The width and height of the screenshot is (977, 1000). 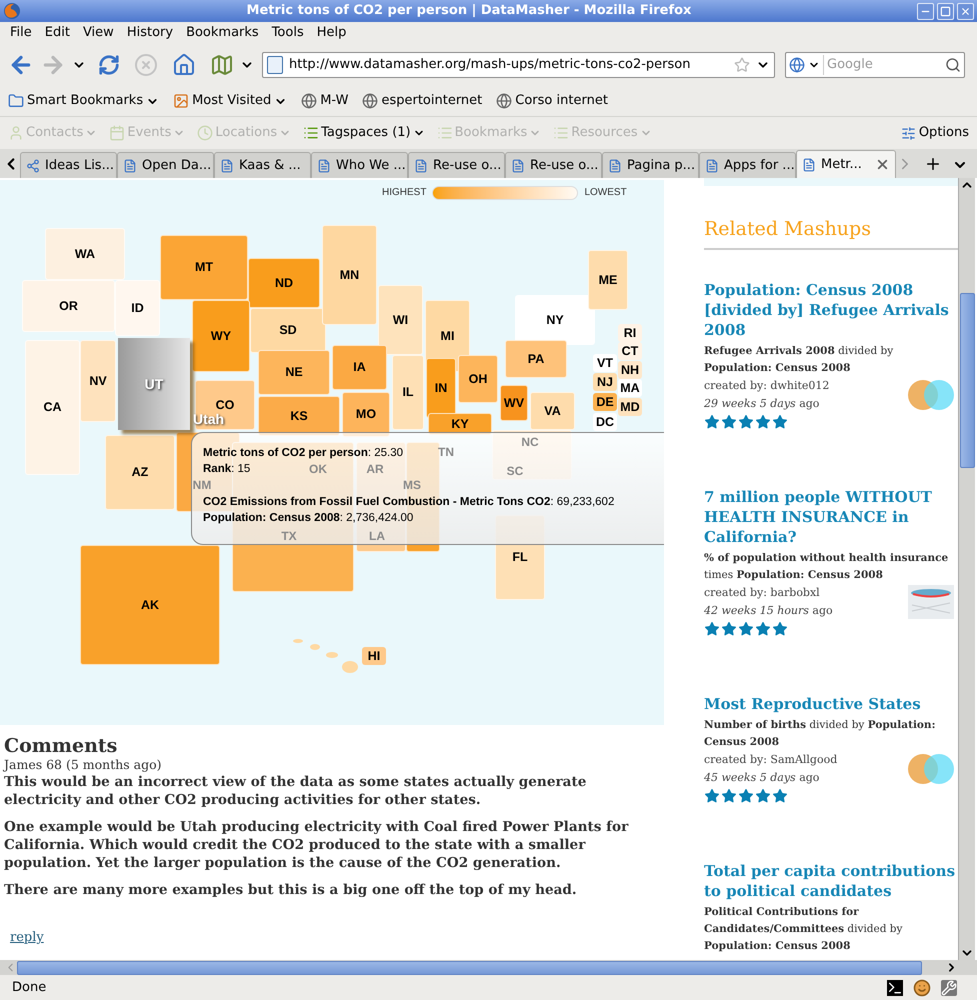 I want to click on menu-item: Tools, so click(x=288, y=33).